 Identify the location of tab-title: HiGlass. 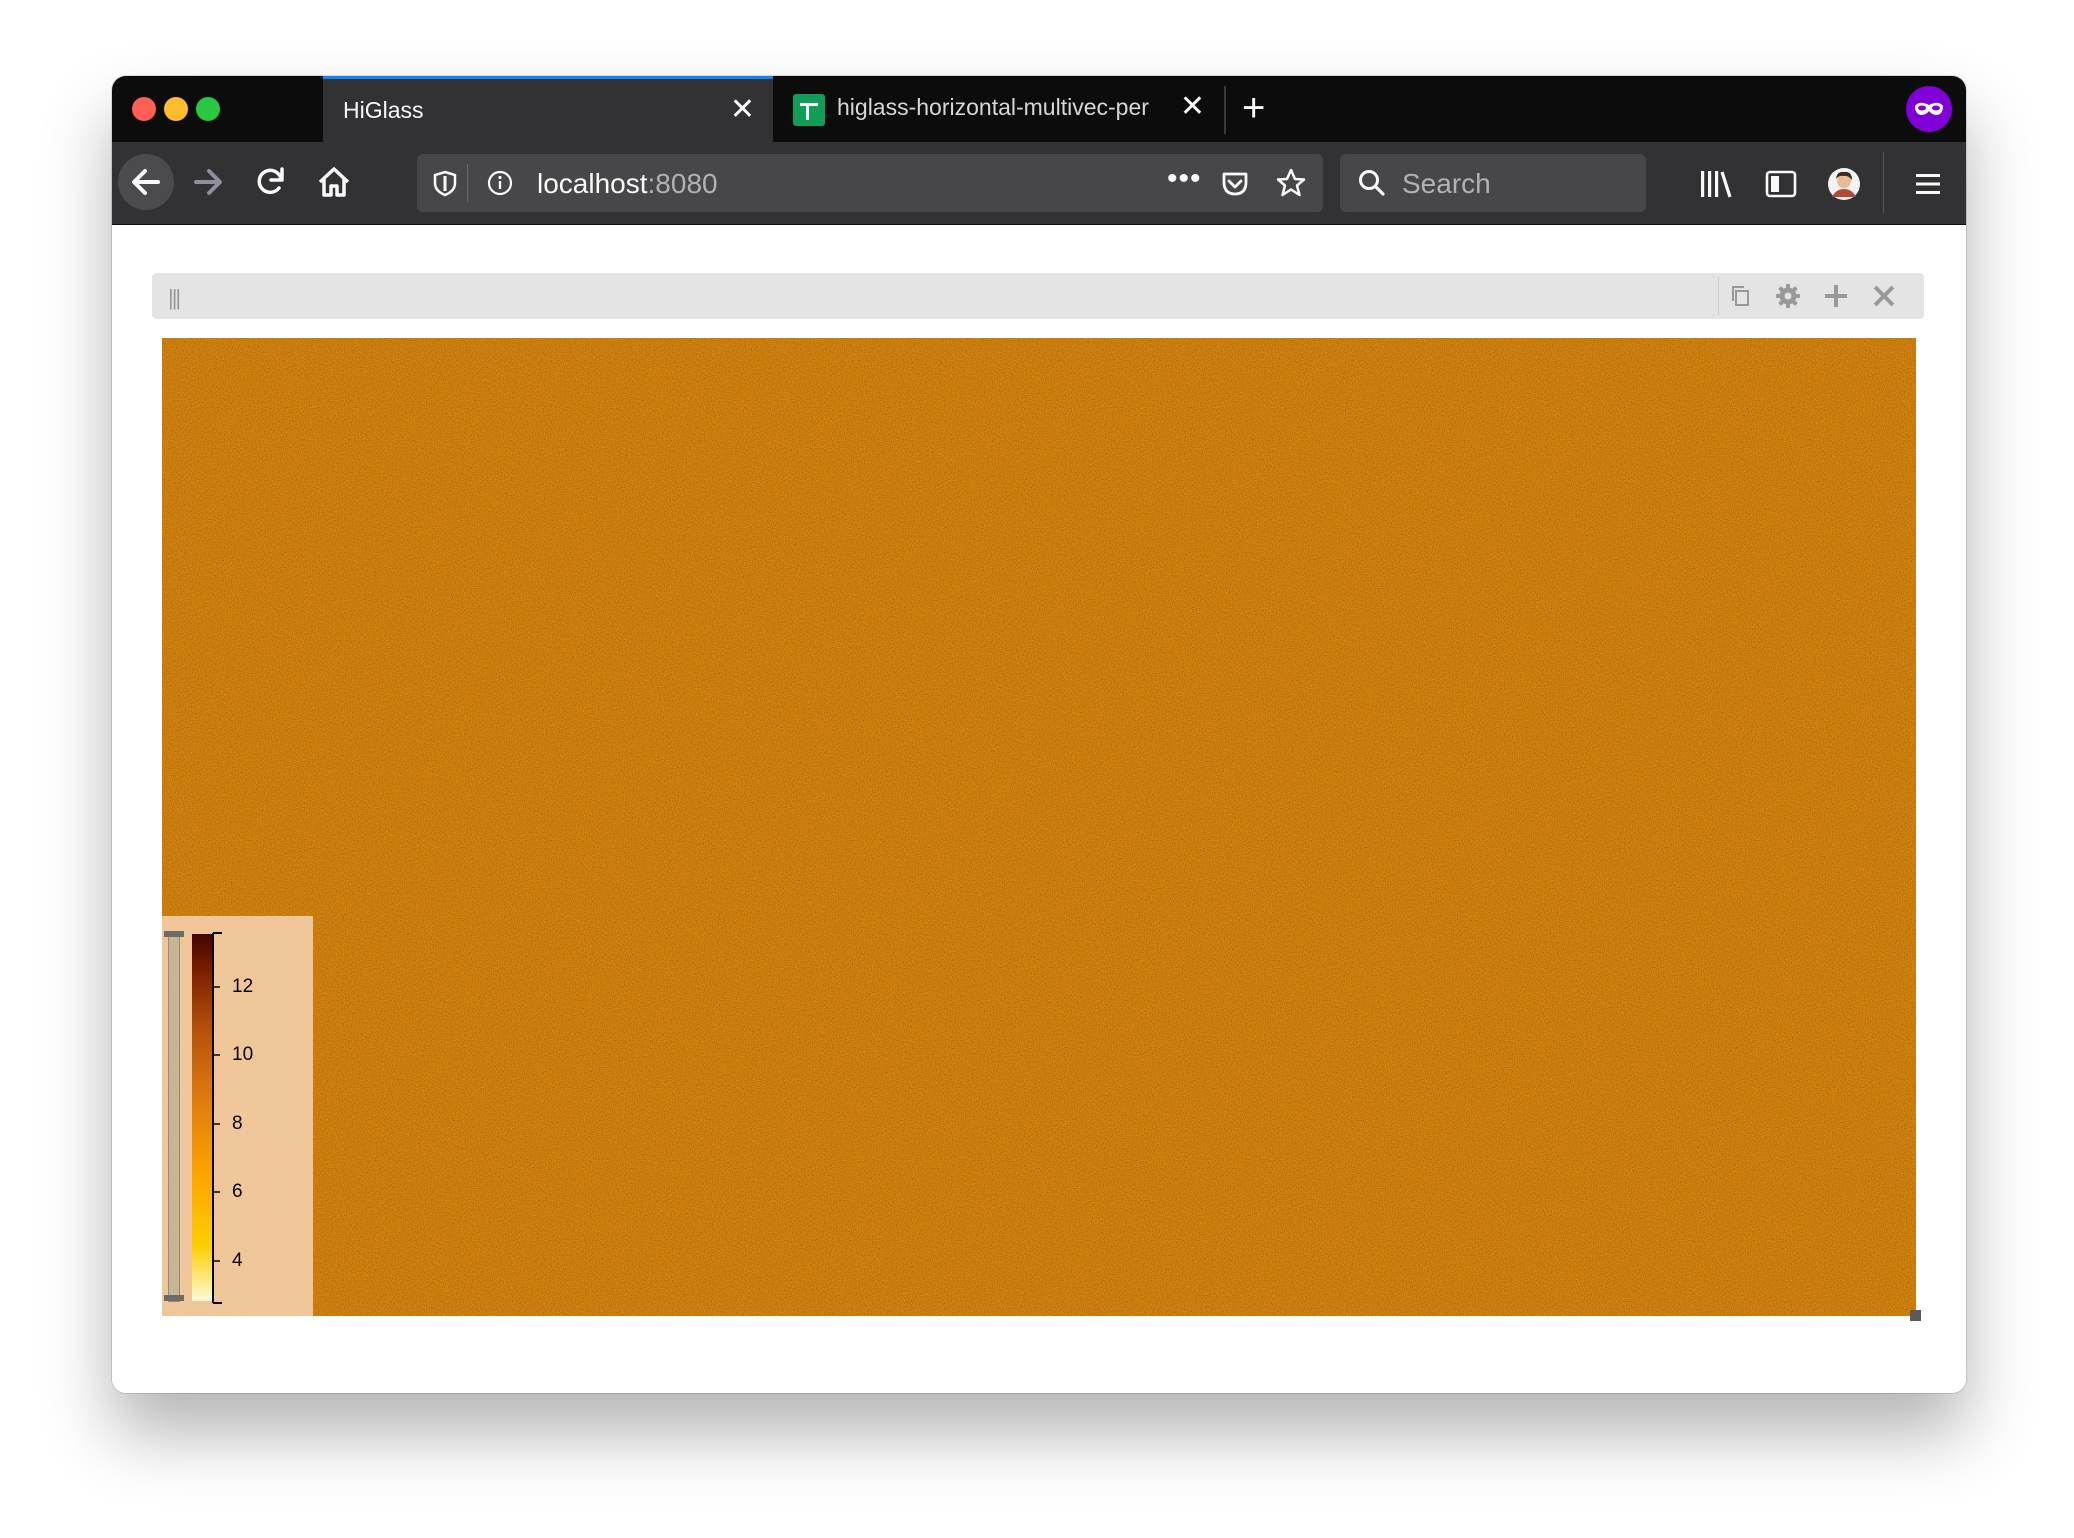
(383, 110).